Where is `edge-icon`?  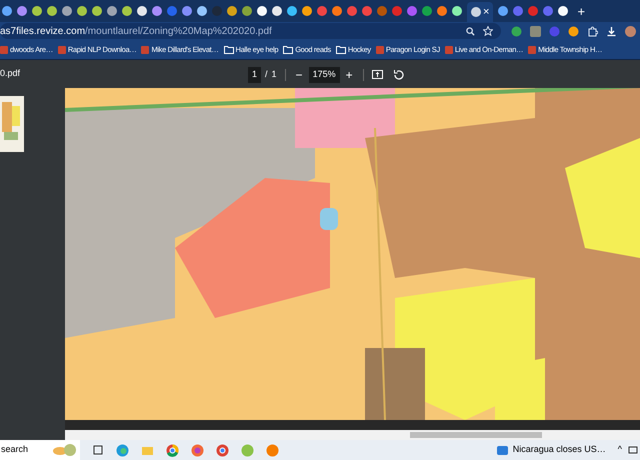
edge-icon is located at coordinates (122, 450).